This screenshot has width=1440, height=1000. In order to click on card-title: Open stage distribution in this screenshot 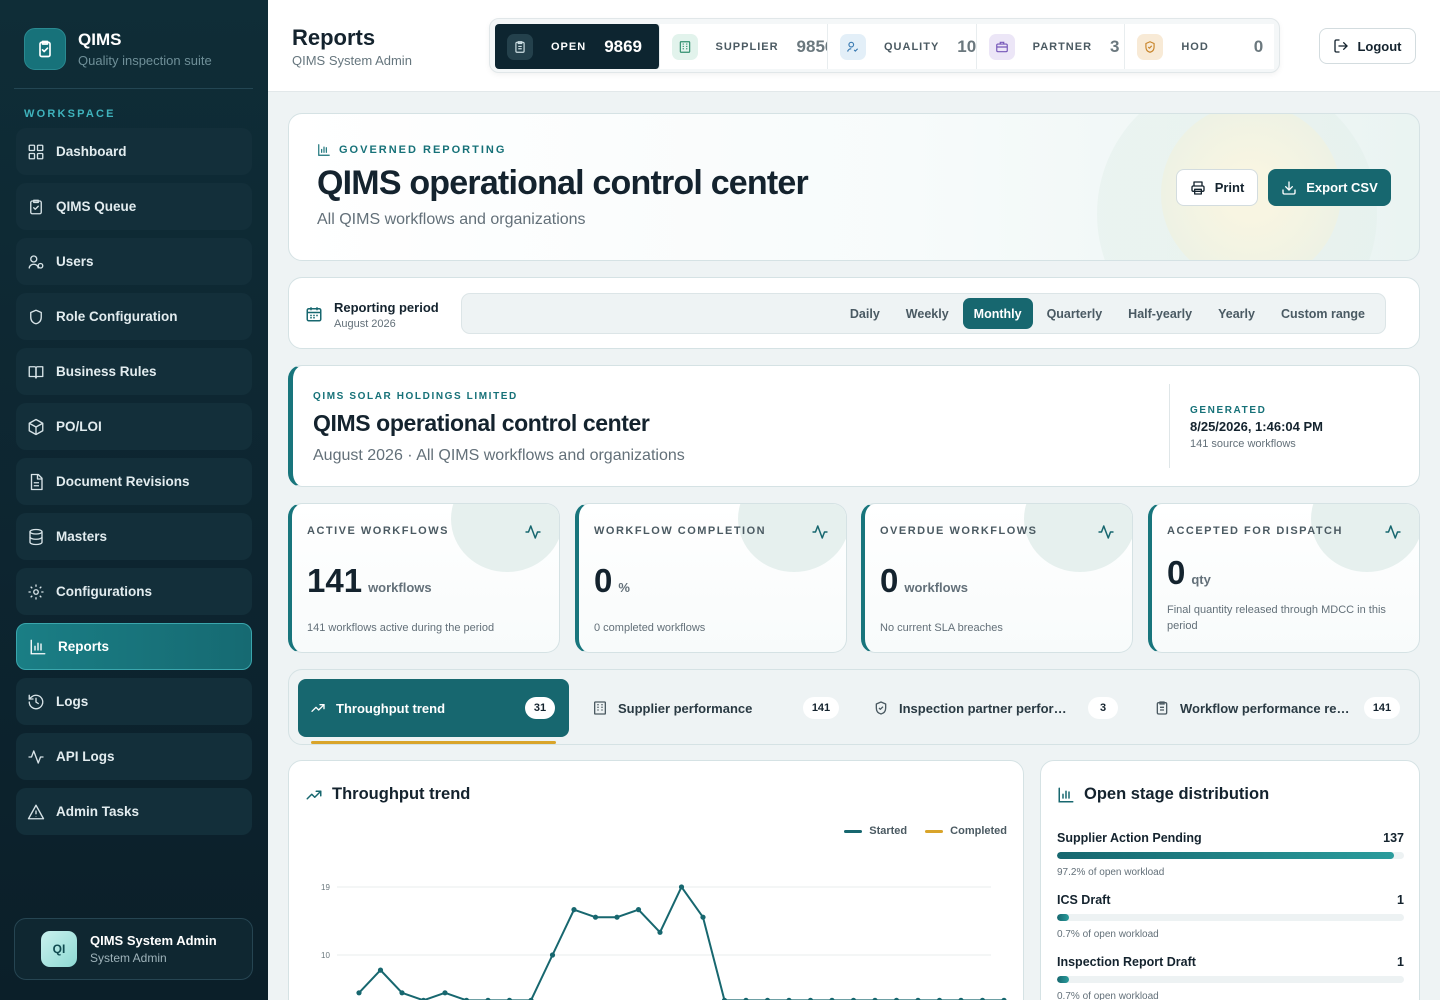, I will do `click(1163, 794)`.